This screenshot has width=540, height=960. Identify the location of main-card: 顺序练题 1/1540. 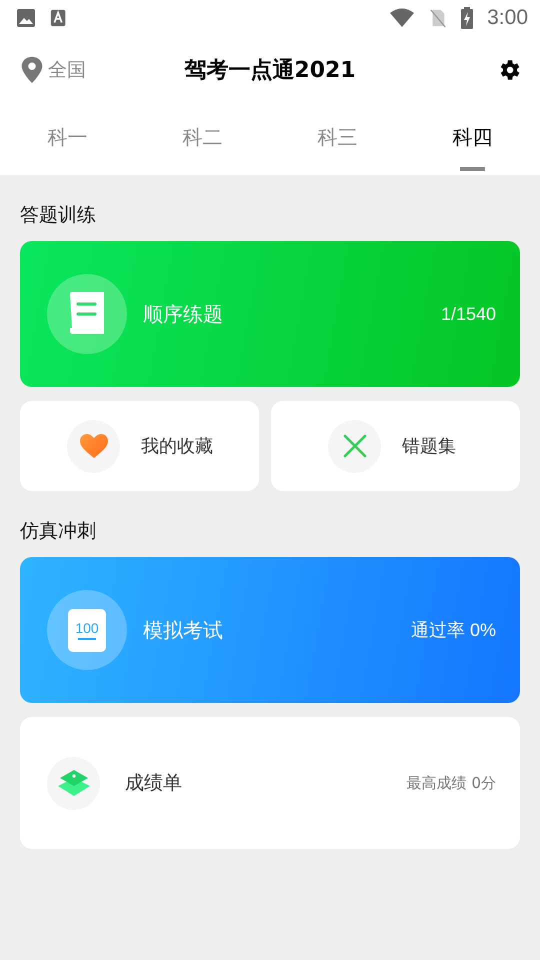
(270, 314).